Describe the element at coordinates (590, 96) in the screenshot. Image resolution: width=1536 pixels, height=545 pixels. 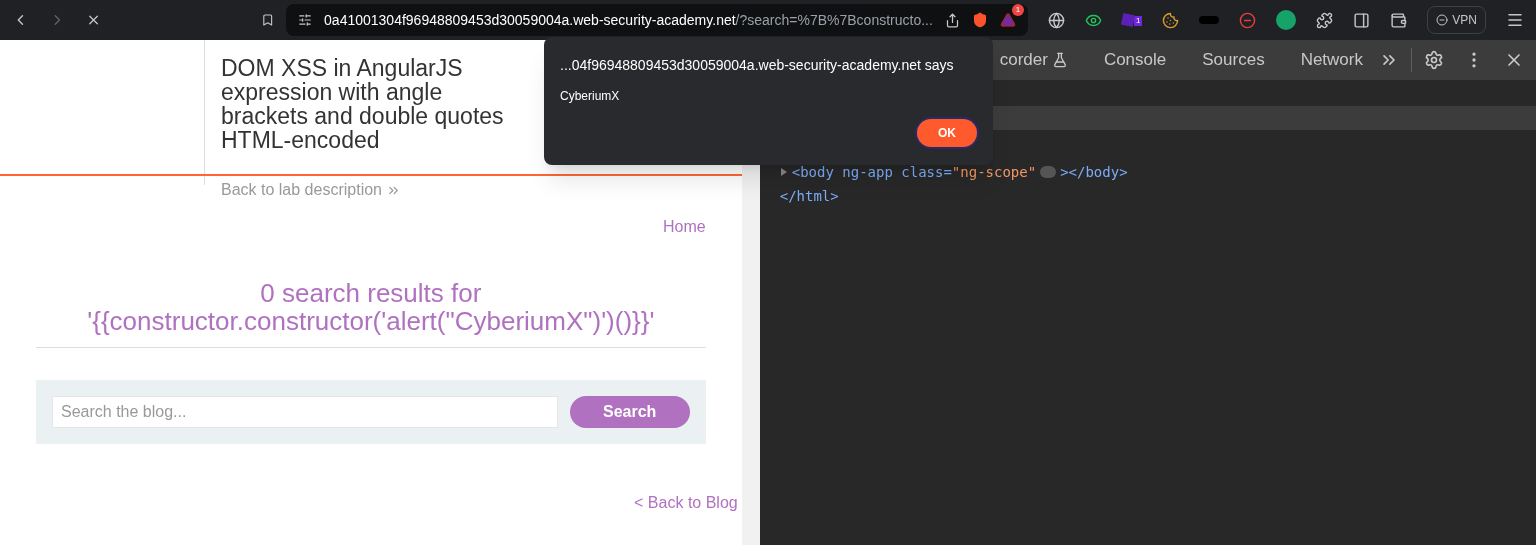
I see `dialog-message: CyberiumX` at that location.